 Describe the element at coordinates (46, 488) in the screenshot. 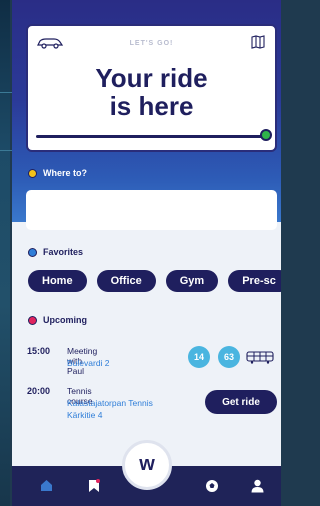

I see `home-icon` at that location.